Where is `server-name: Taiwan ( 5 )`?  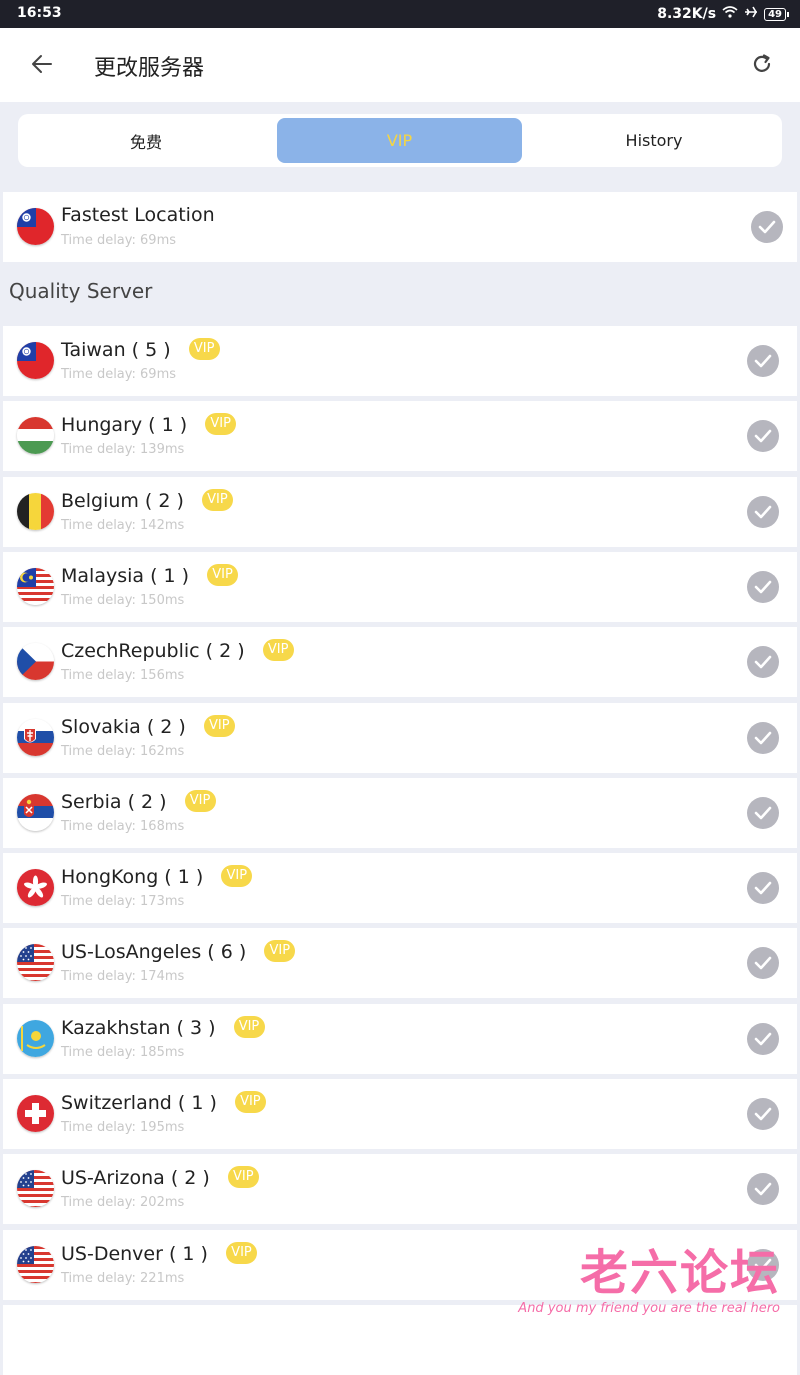 server-name: Taiwan ( 5 ) is located at coordinates (116, 350).